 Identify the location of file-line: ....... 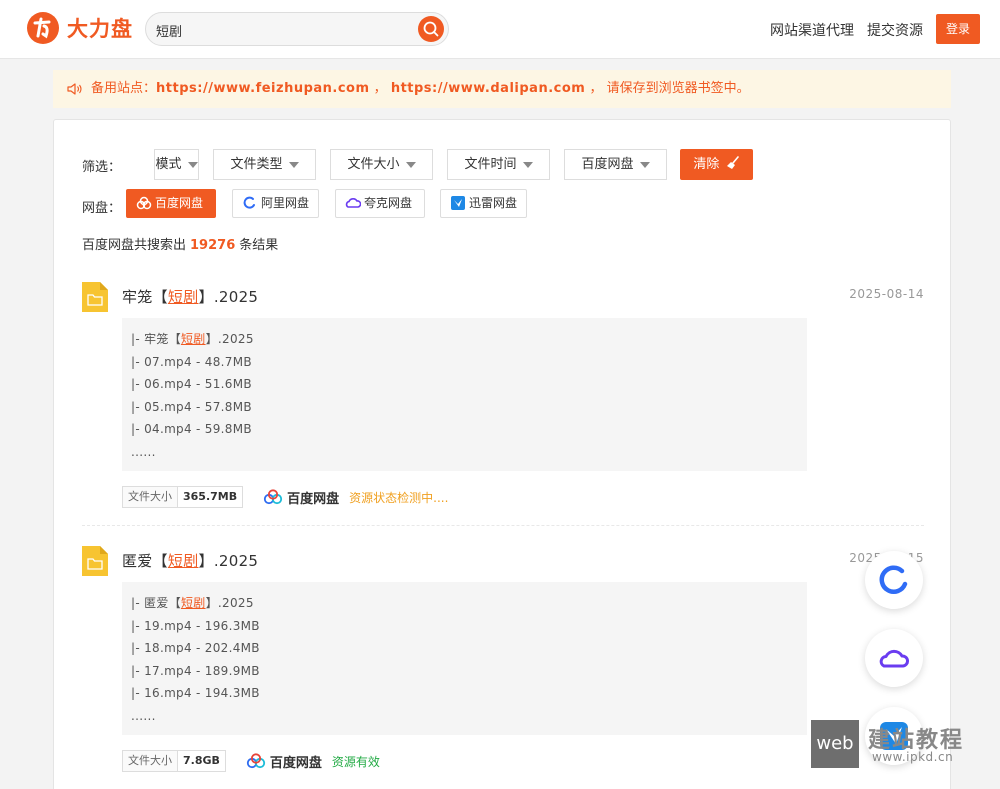
(143, 451).